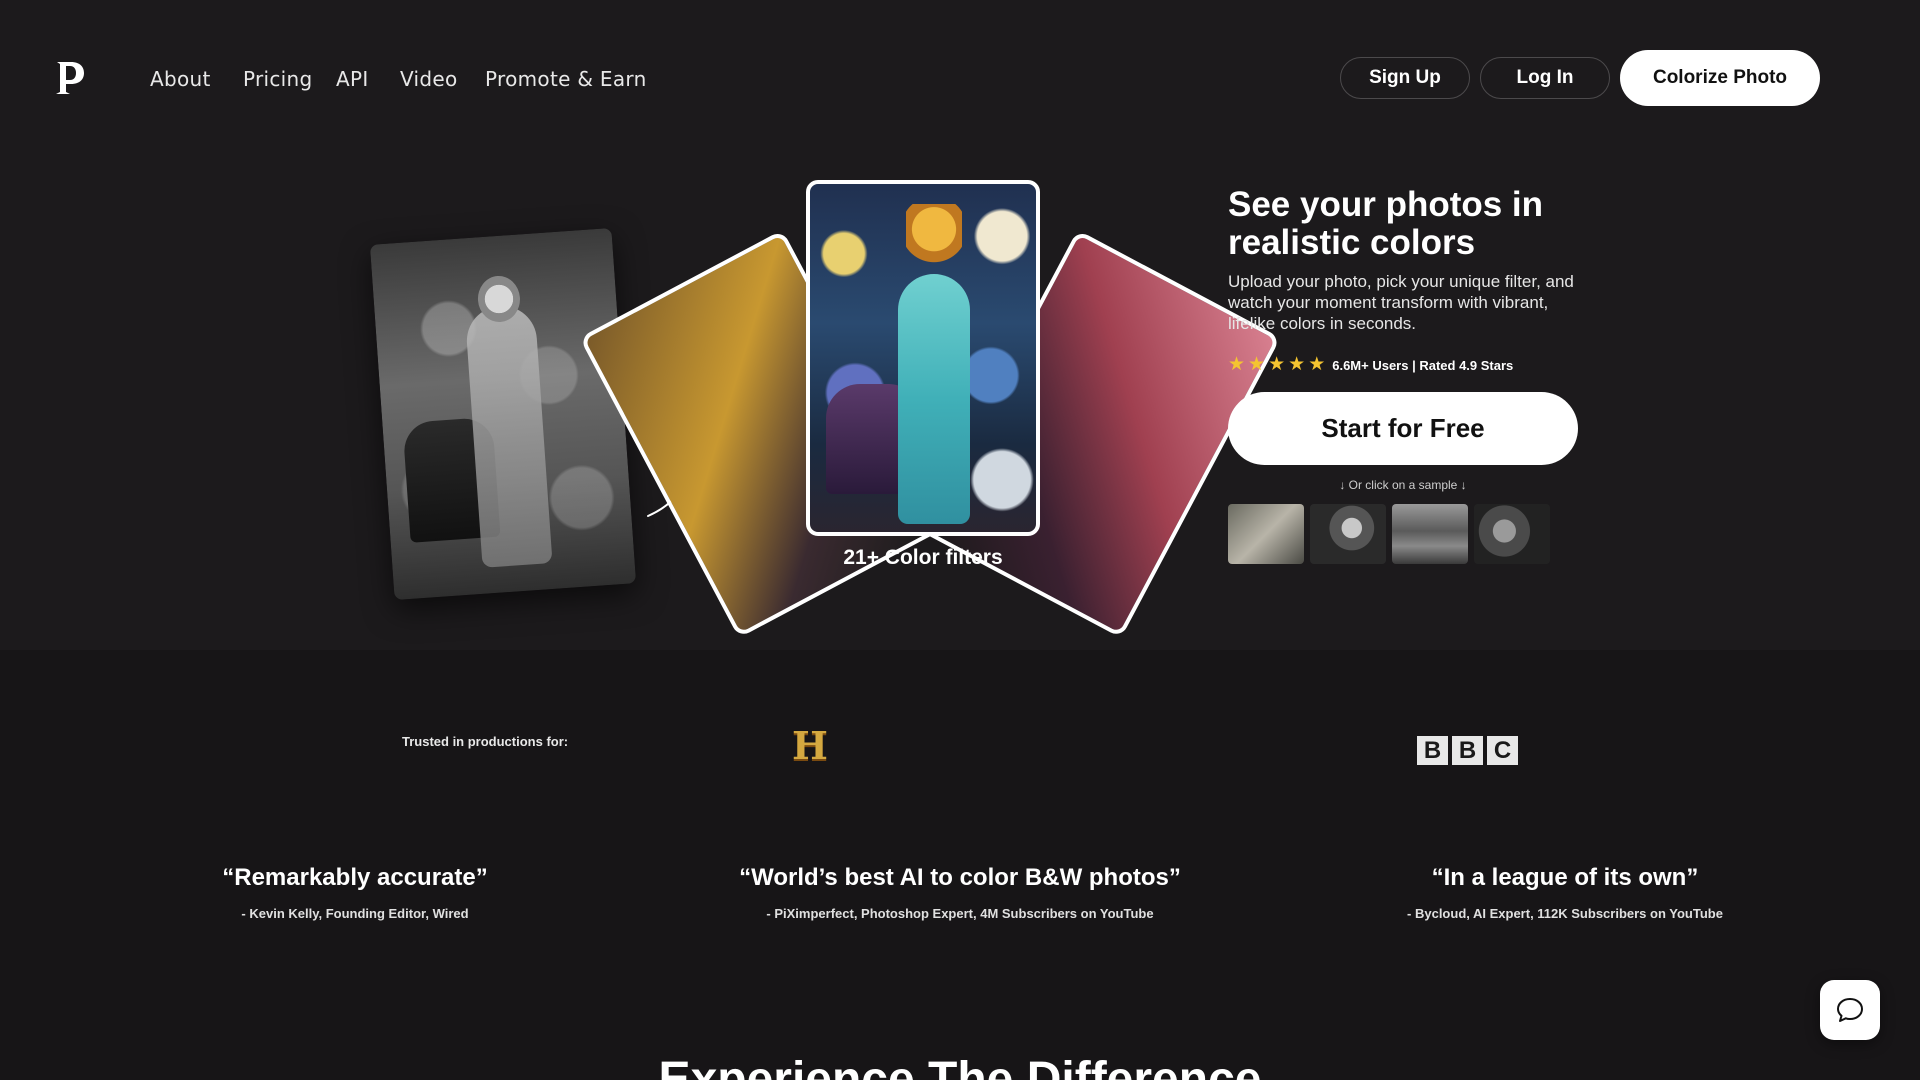 Image resolution: width=1920 pixels, height=1080 pixels. Describe the element at coordinates (1545, 78) in the screenshot. I see `log-in-button: Log In` at that location.